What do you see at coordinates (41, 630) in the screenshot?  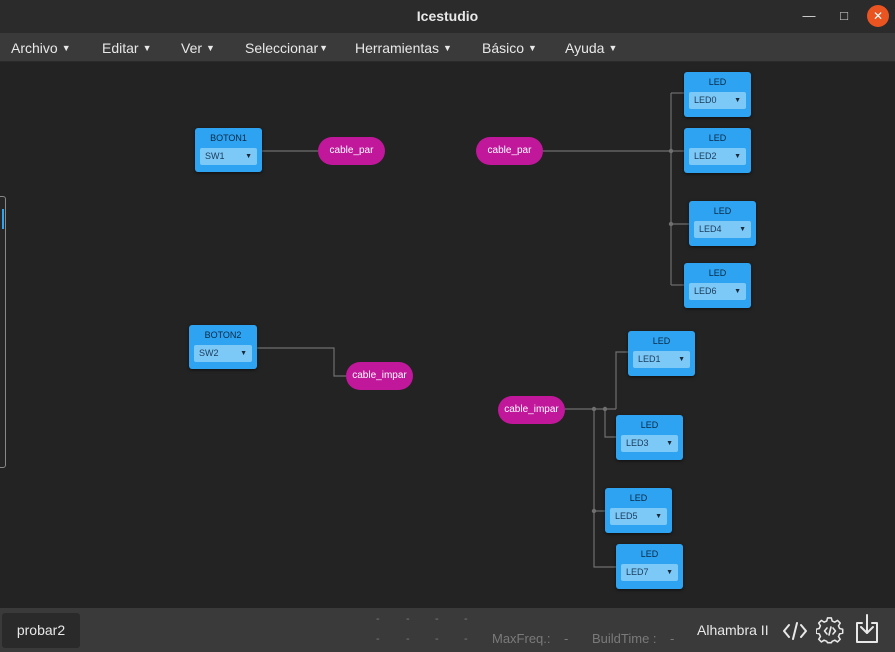 I see `project-name-button: probar2` at bounding box center [41, 630].